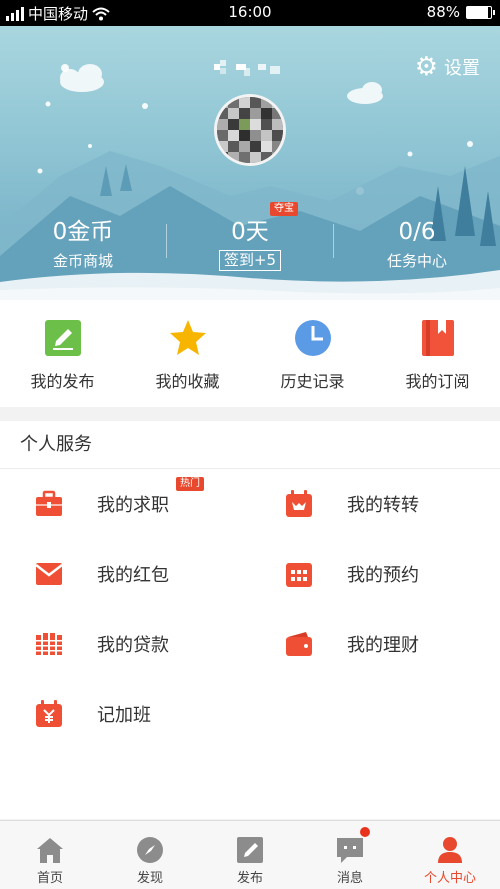 Image resolution: width=500 pixels, height=889 pixels. I want to click on tab-bar: 首页 发现 发布 消息 个人中心, so click(250, 854).